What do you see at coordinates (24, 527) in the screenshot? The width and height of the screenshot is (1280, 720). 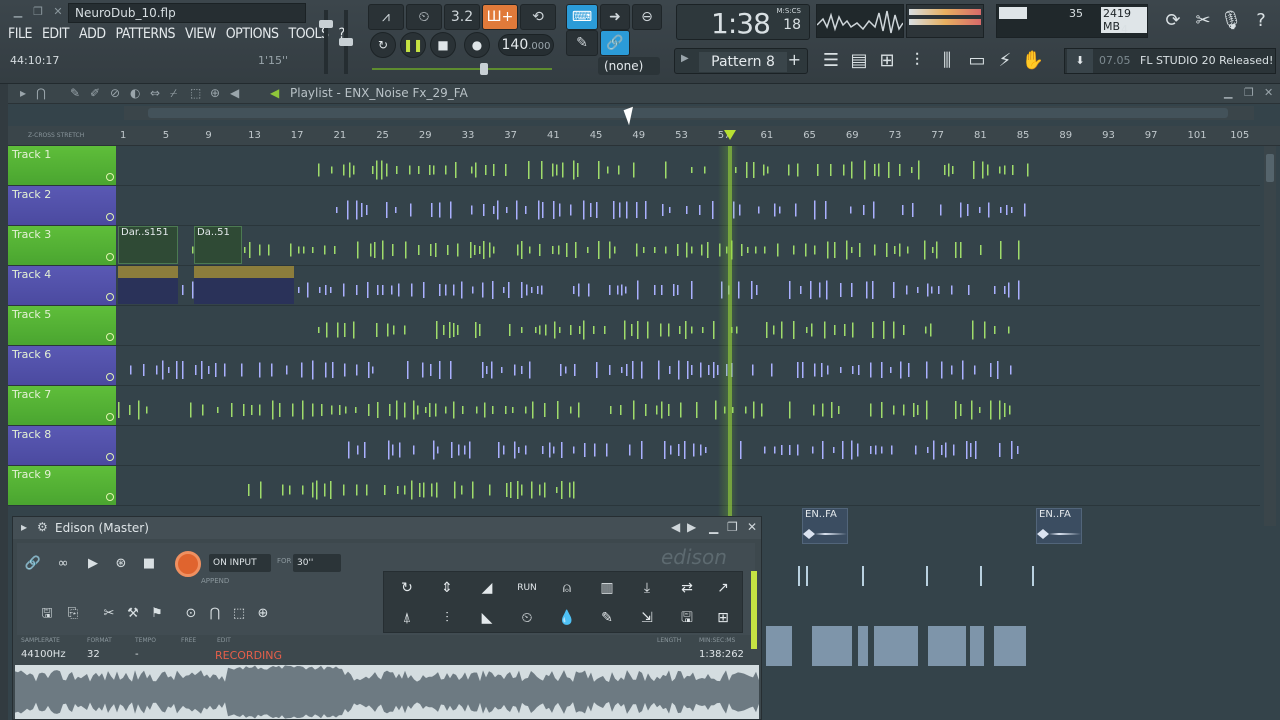 I see `edison-collapse-icon: ▸` at bounding box center [24, 527].